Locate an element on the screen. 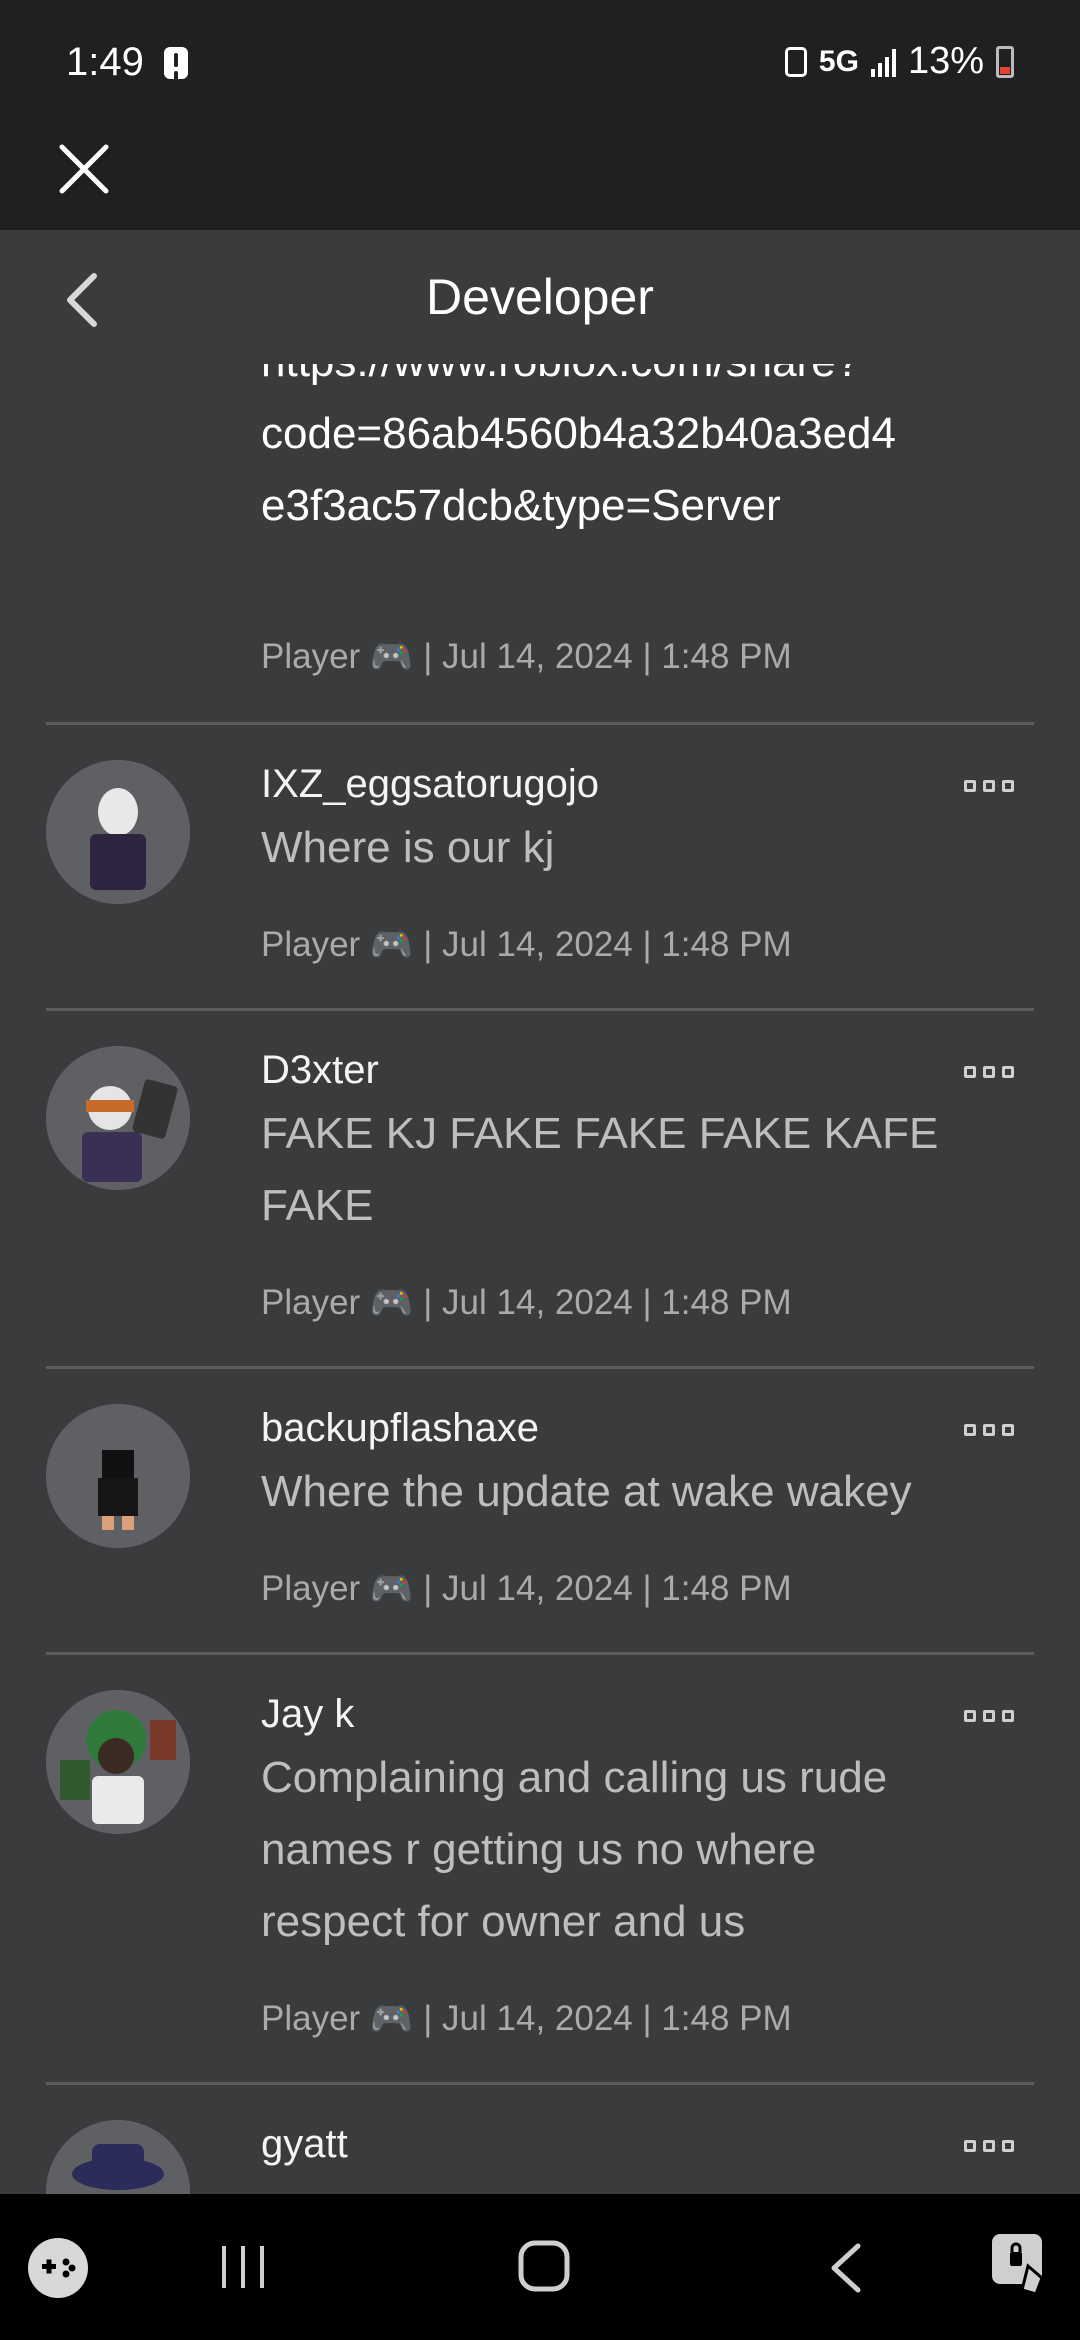 Image resolution: width=1080 pixels, height=2340 pixels. message-link-line: https://www.roblox.com/share? is located at coordinates (656, 381).